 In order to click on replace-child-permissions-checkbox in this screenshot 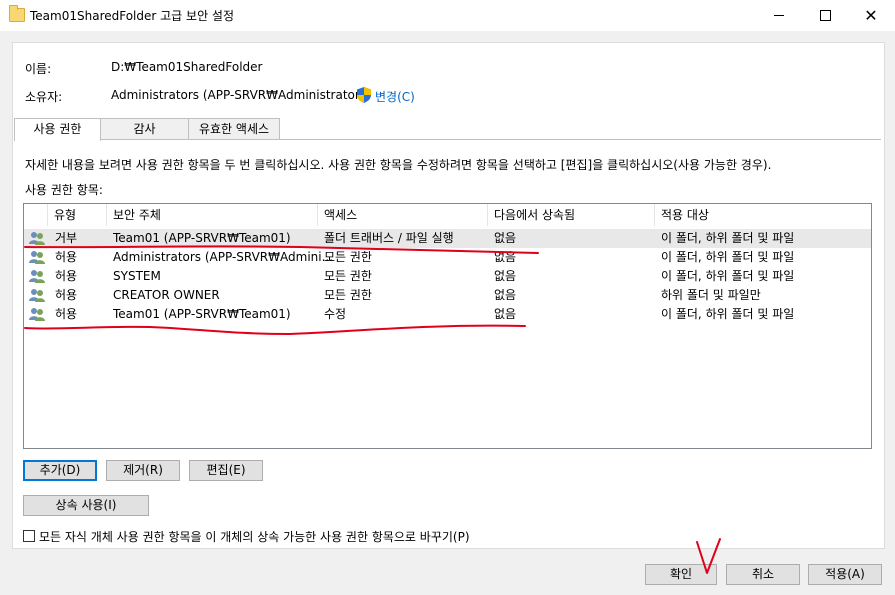, I will do `click(29, 536)`.